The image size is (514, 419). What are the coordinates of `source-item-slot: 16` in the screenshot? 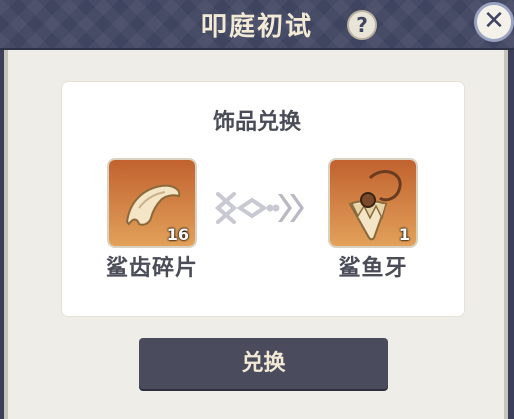 It's located at (152, 203).